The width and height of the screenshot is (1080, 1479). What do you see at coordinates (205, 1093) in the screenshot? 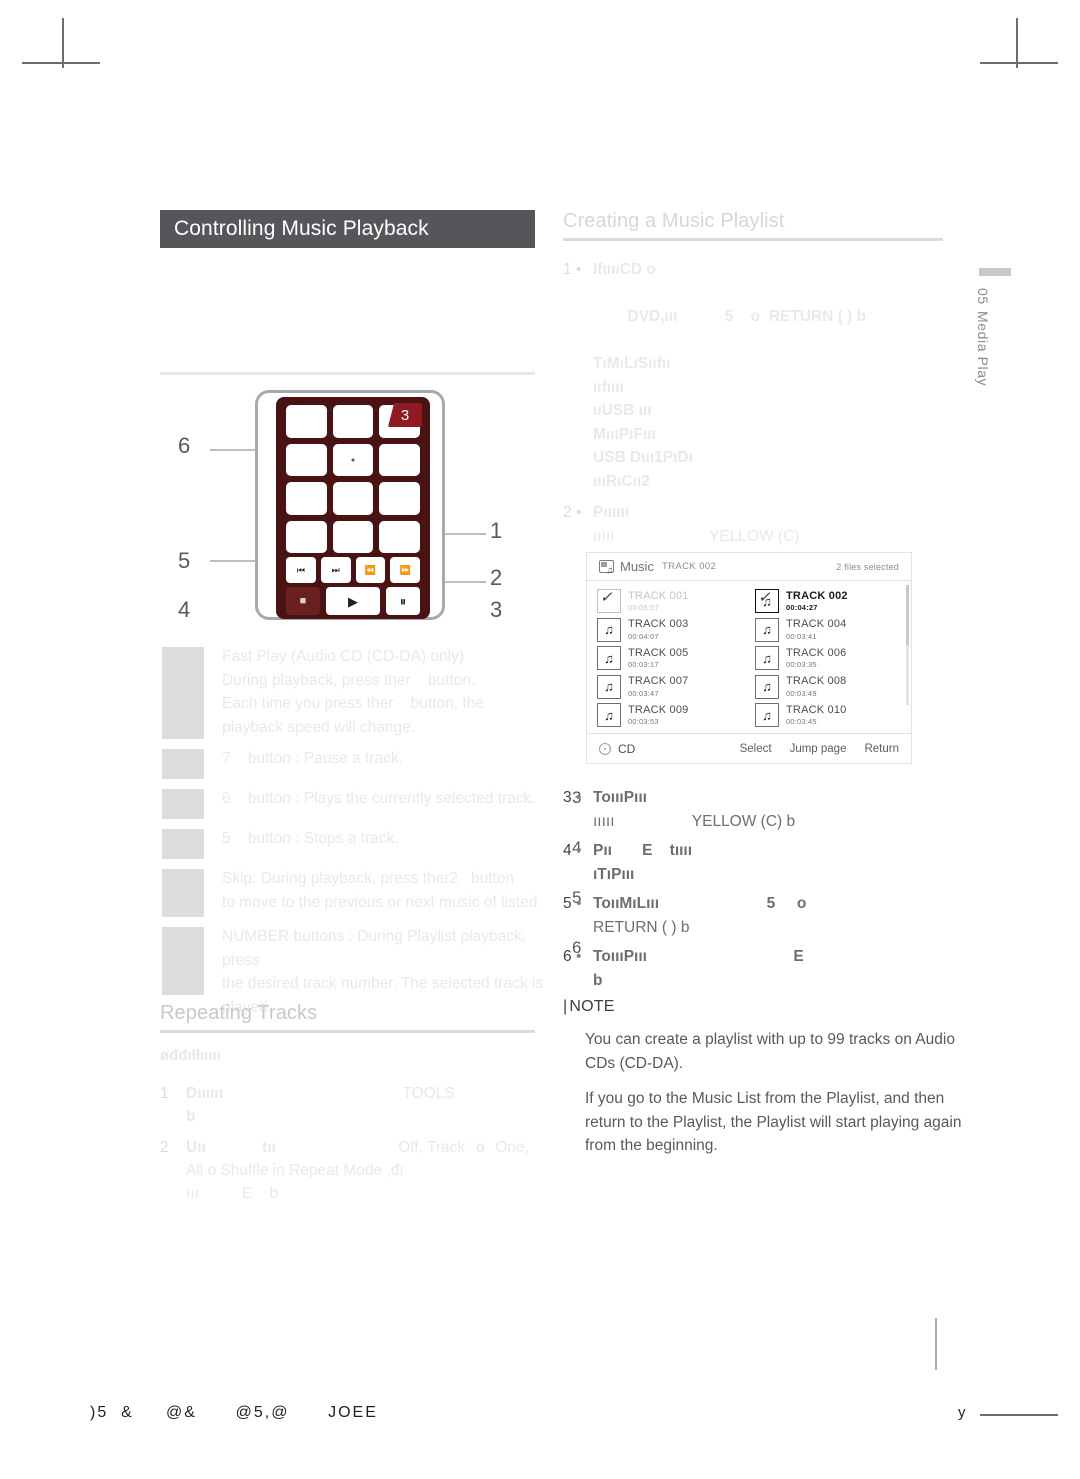
I see `repeating-step-1-bold: Dıııııı` at bounding box center [205, 1093].